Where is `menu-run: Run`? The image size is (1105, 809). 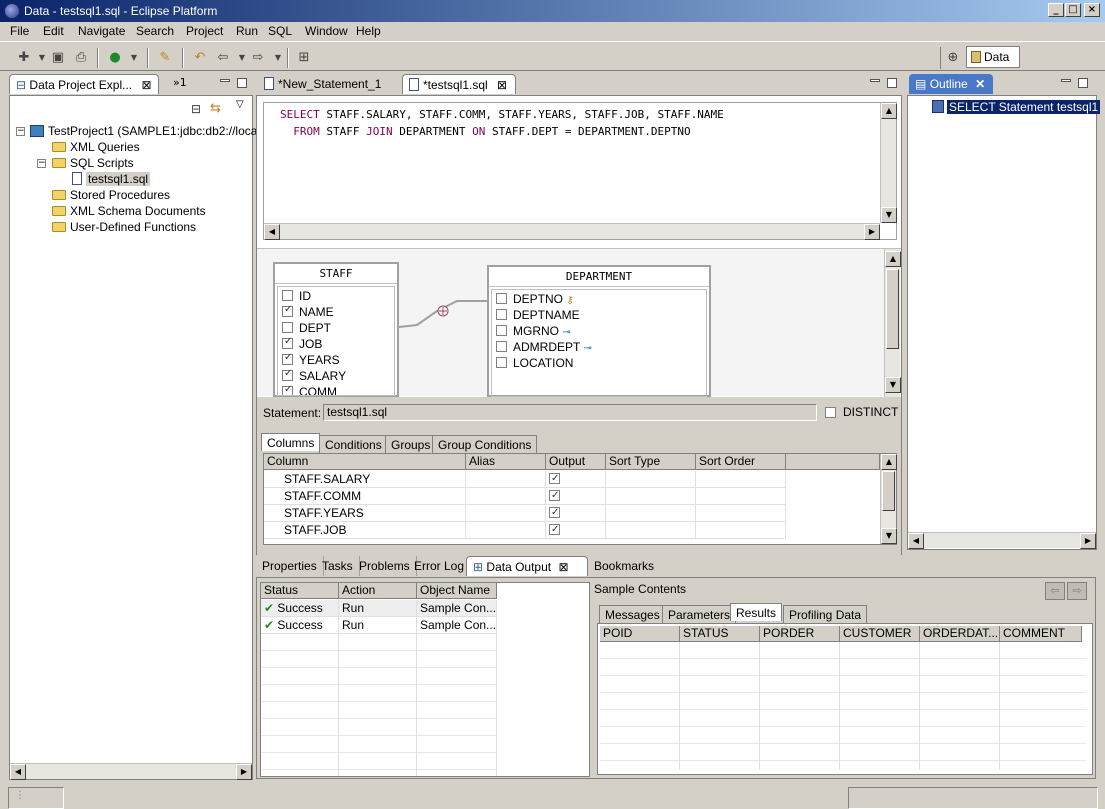
menu-run: Run is located at coordinates (247, 31).